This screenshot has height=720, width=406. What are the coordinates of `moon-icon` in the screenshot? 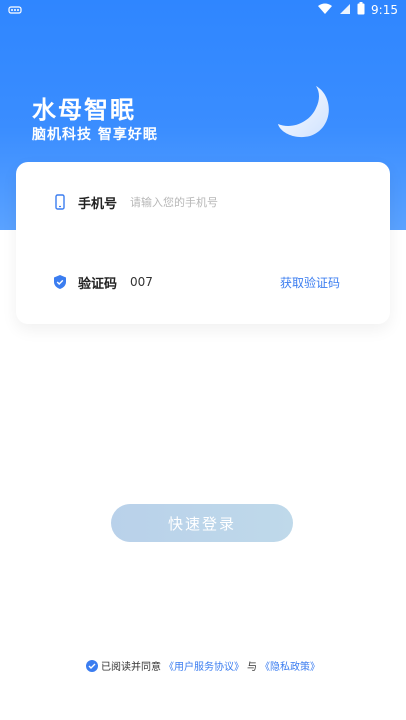 It's located at (303, 112).